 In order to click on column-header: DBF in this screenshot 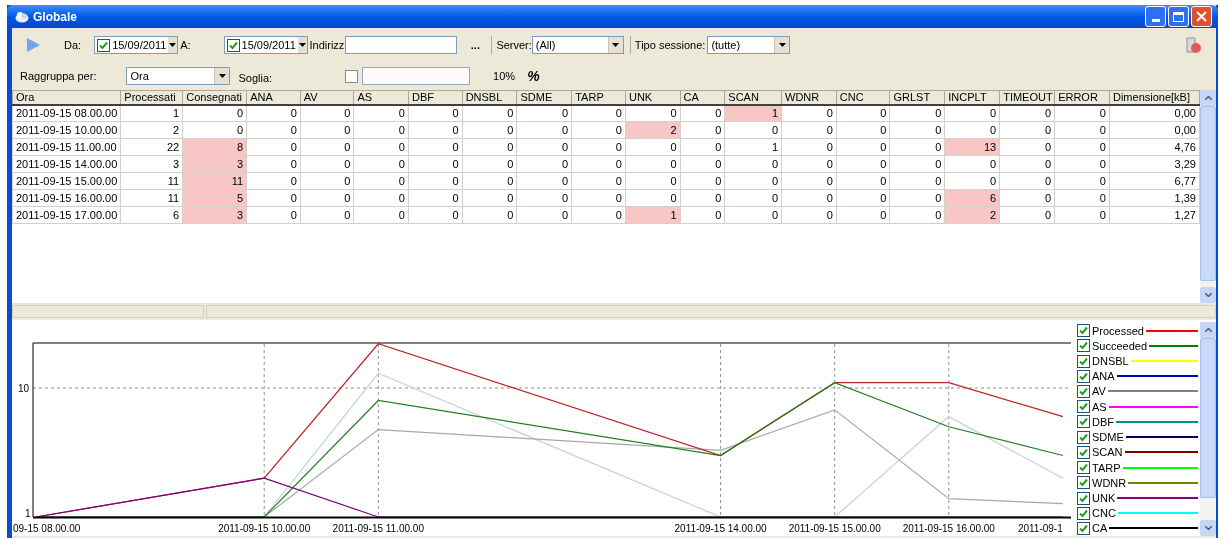, I will do `click(435, 97)`.